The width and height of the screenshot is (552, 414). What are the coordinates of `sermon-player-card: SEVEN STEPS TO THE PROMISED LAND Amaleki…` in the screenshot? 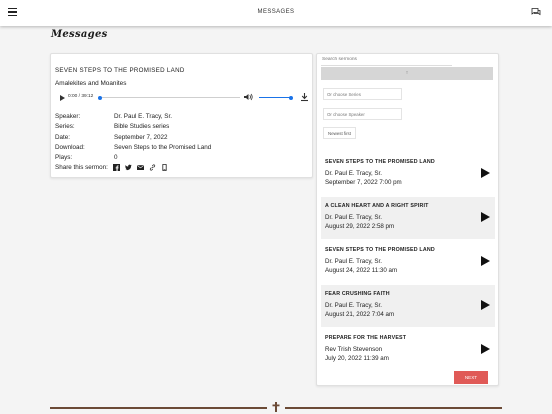 It's located at (181, 115).